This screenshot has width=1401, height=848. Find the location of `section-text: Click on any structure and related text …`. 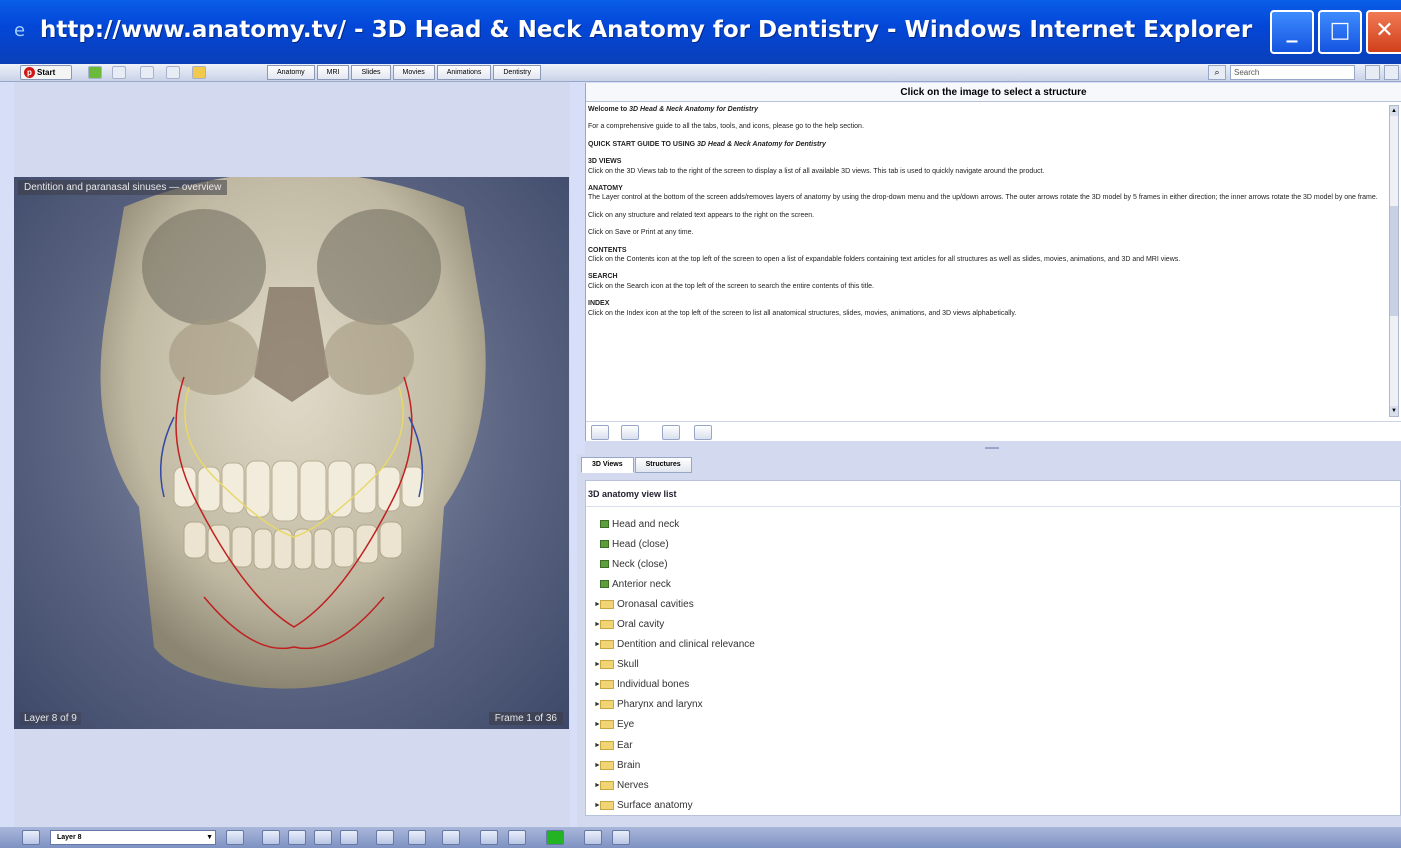

section-text: Click on any structure and related text … is located at coordinates (701, 215).